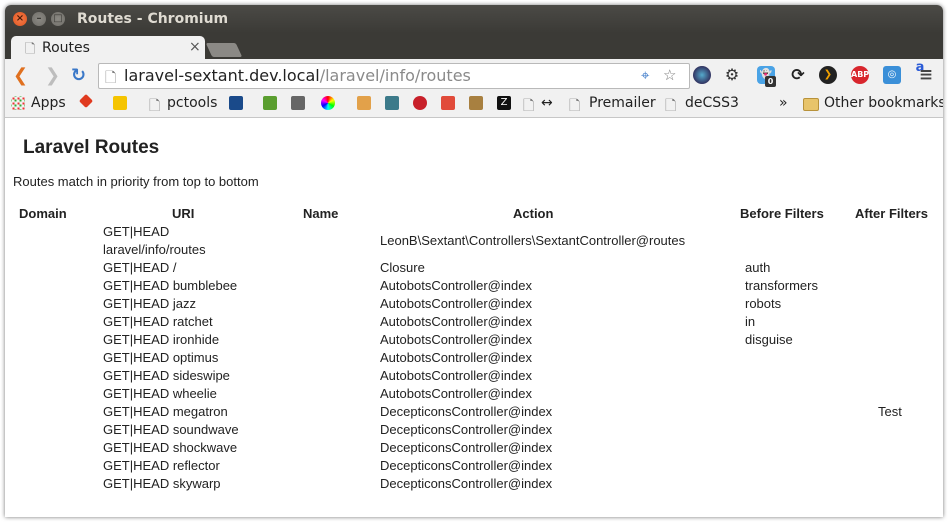 This screenshot has height=525, width=951. What do you see at coordinates (622, 103) in the screenshot?
I see `bookmark-premailer: Premailer` at bounding box center [622, 103].